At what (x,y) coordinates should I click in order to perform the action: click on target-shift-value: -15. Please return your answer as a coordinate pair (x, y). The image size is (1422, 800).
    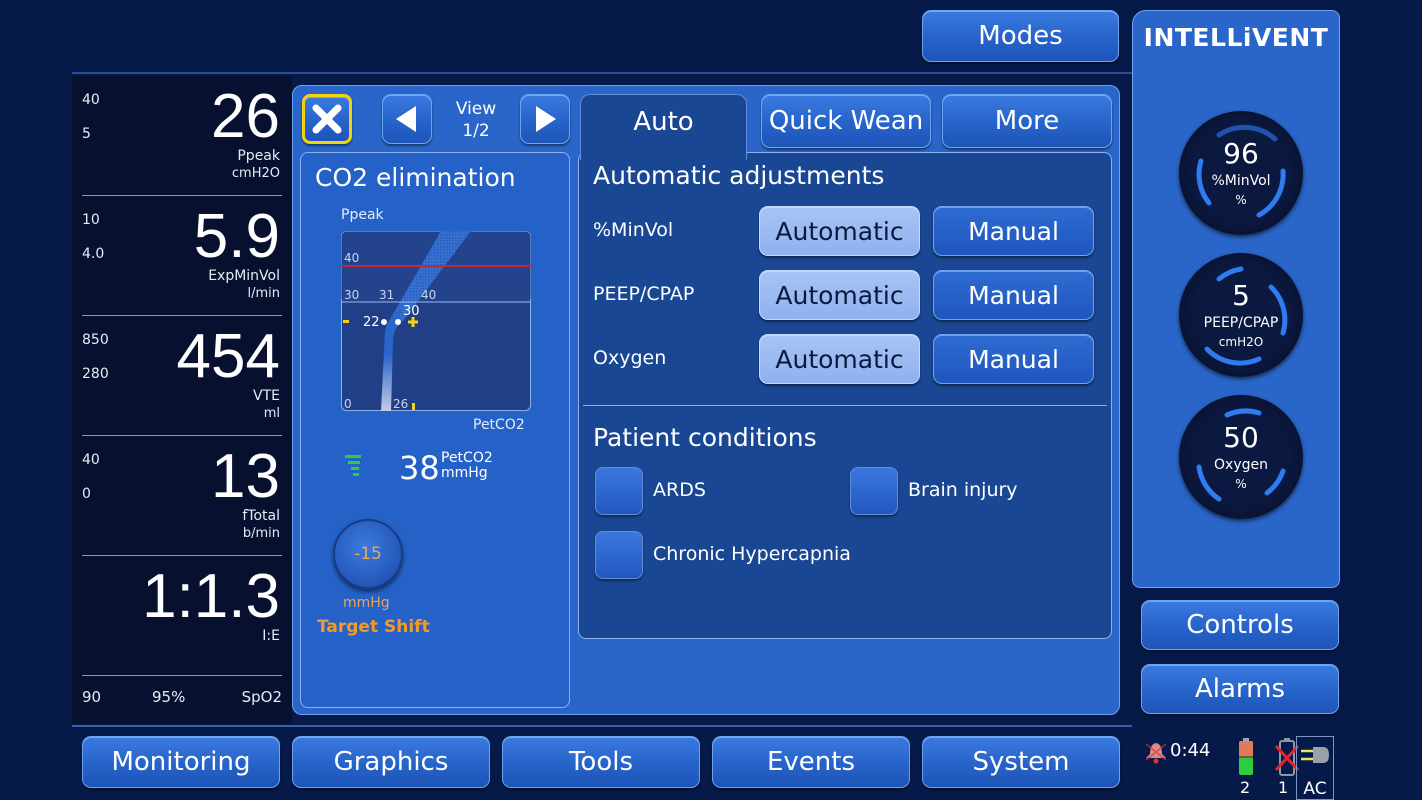
    Looking at the image, I should click on (368, 554).